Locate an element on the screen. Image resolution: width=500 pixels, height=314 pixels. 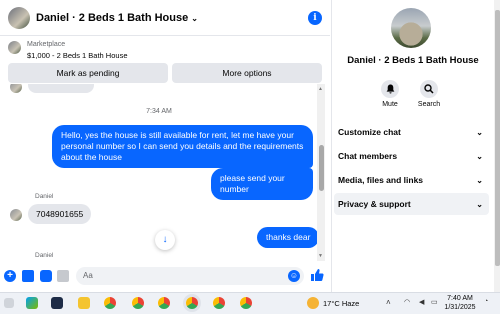
scroll-to-bottom-arrow-icon: ↓ is located at coordinates (165, 240).